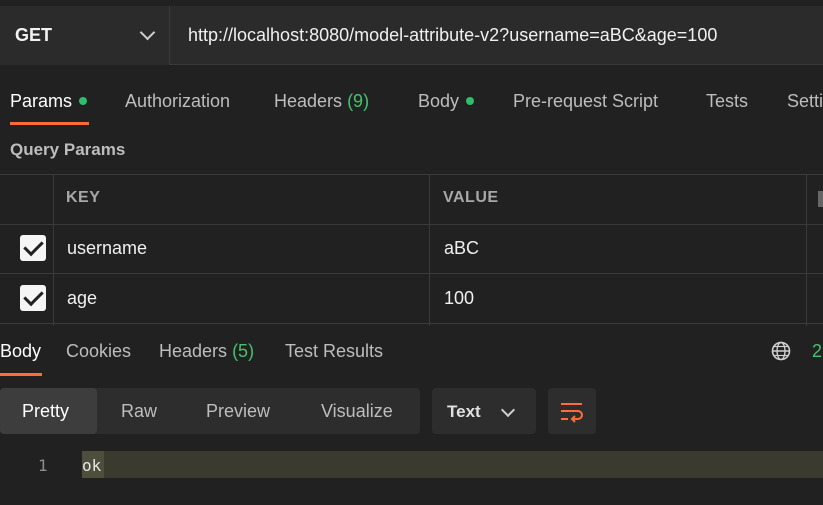 The width and height of the screenshot is (823, 505). I want to click on active-response-tab-indicator, so click(21, 374).